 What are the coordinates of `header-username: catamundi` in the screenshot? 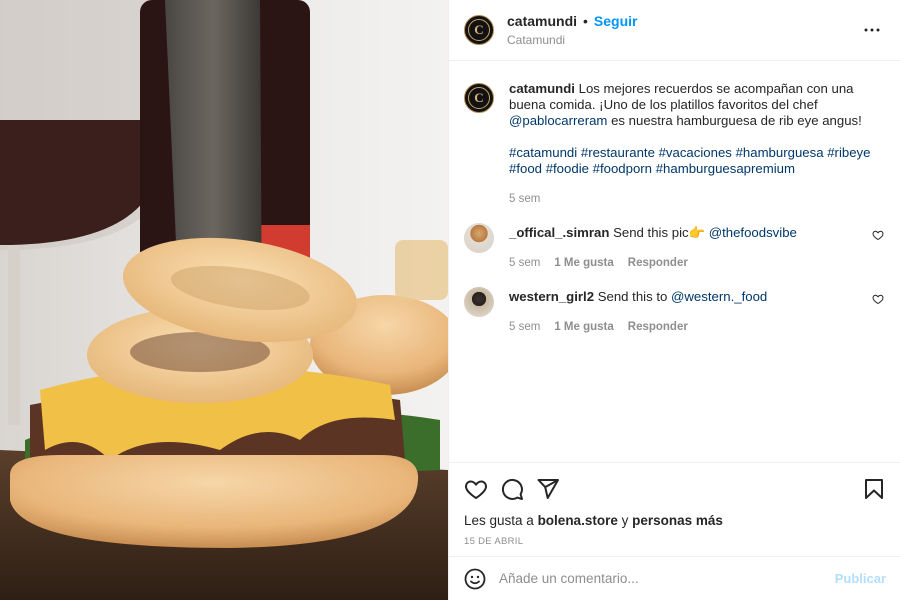 It's located at (542, 21).